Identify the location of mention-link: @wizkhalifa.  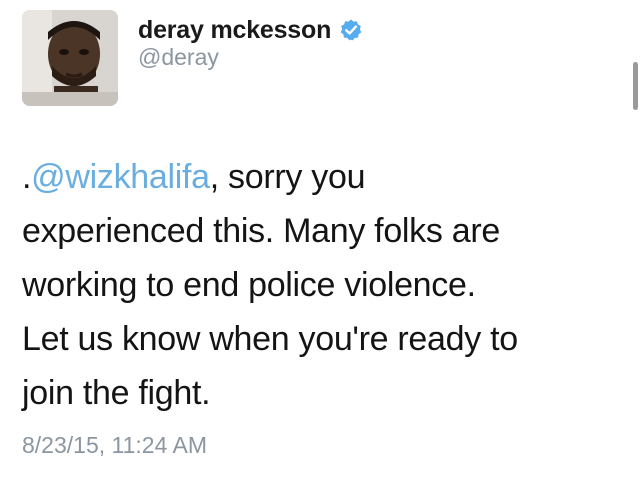
(120, 177).